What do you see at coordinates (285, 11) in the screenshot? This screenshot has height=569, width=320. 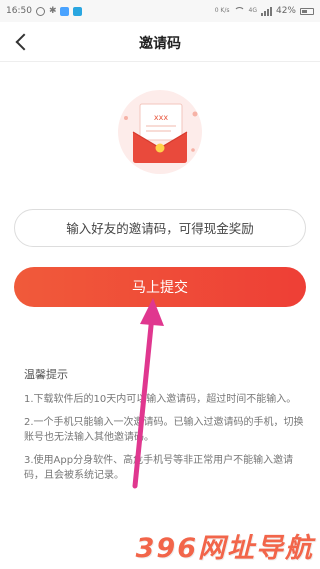 I see `battery-percent: 42%` at bounding box center [285, 11].